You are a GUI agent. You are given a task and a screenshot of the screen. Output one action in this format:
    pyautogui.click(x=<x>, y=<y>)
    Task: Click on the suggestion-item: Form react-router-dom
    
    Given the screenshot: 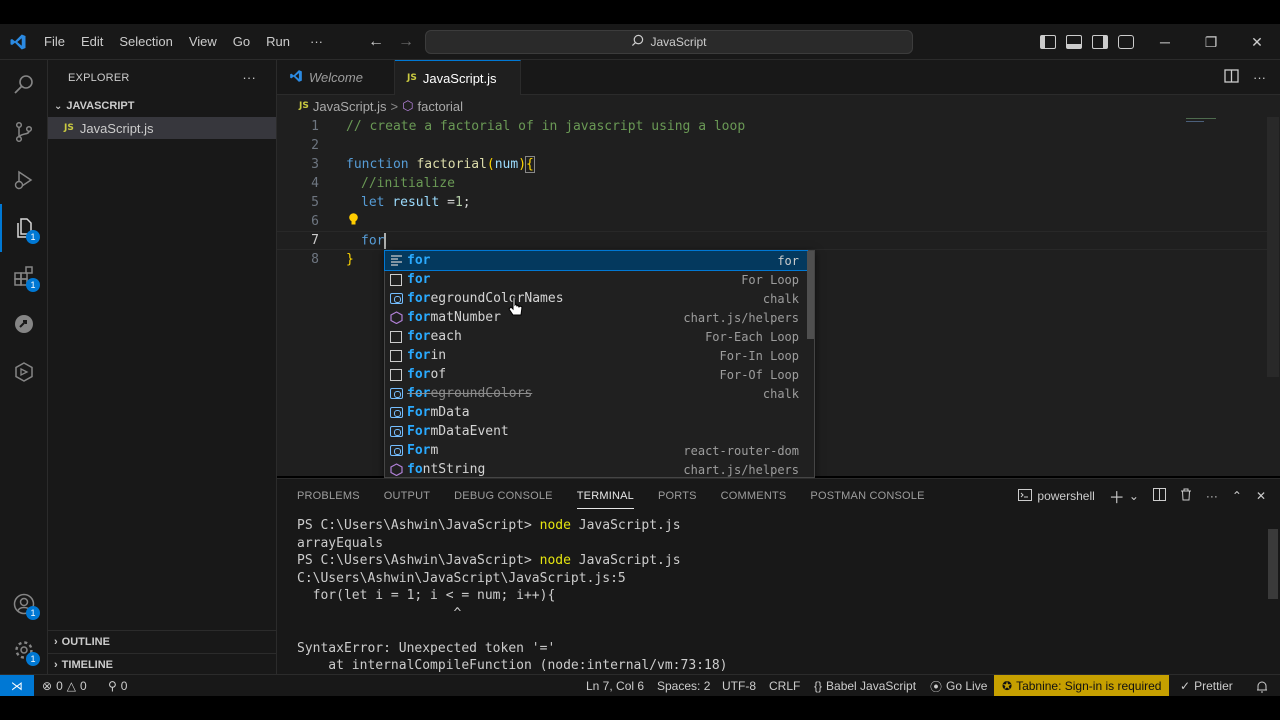 What is the action you would take?
    pyautogui.click(x=596, y=450)
    